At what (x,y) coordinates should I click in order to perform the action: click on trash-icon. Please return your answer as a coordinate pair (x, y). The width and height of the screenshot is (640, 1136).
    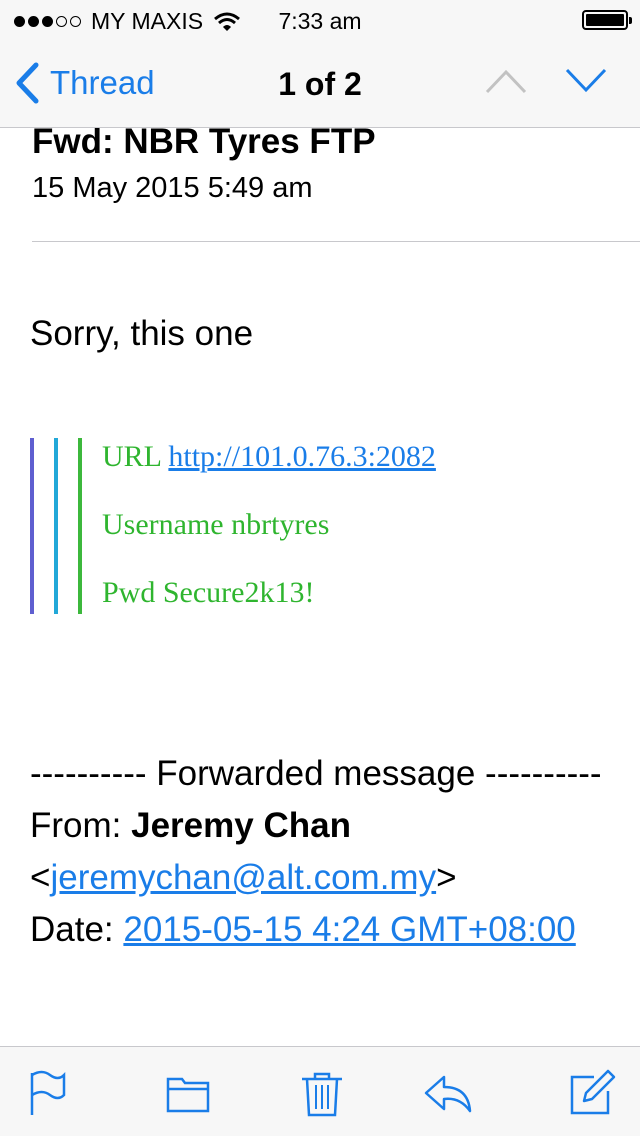
    Looking at the image, I should click on (322, 1094).